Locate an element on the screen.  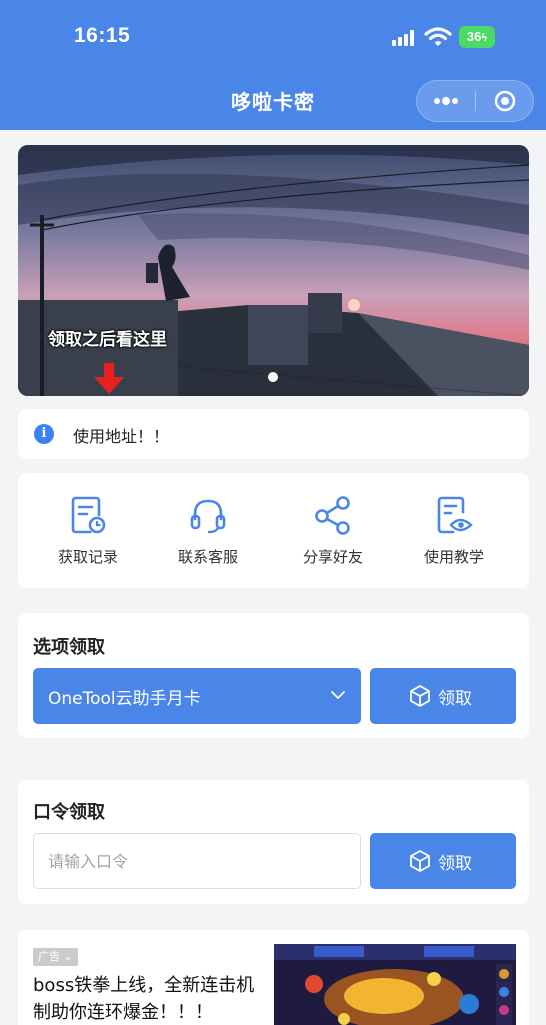
capsule-divider is located at coordinates (475, 101).